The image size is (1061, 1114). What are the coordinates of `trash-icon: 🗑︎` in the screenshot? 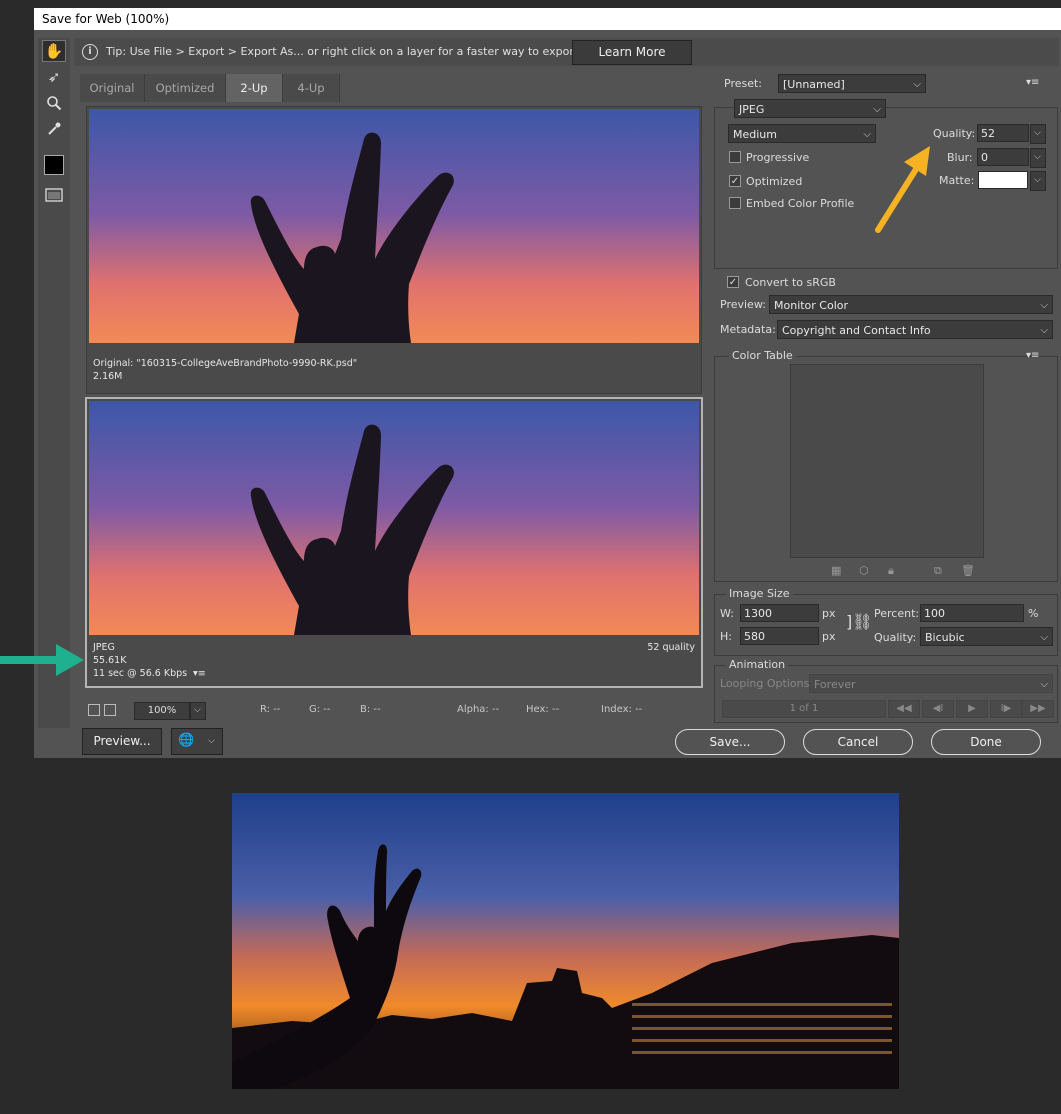 It's located at (968, 570).